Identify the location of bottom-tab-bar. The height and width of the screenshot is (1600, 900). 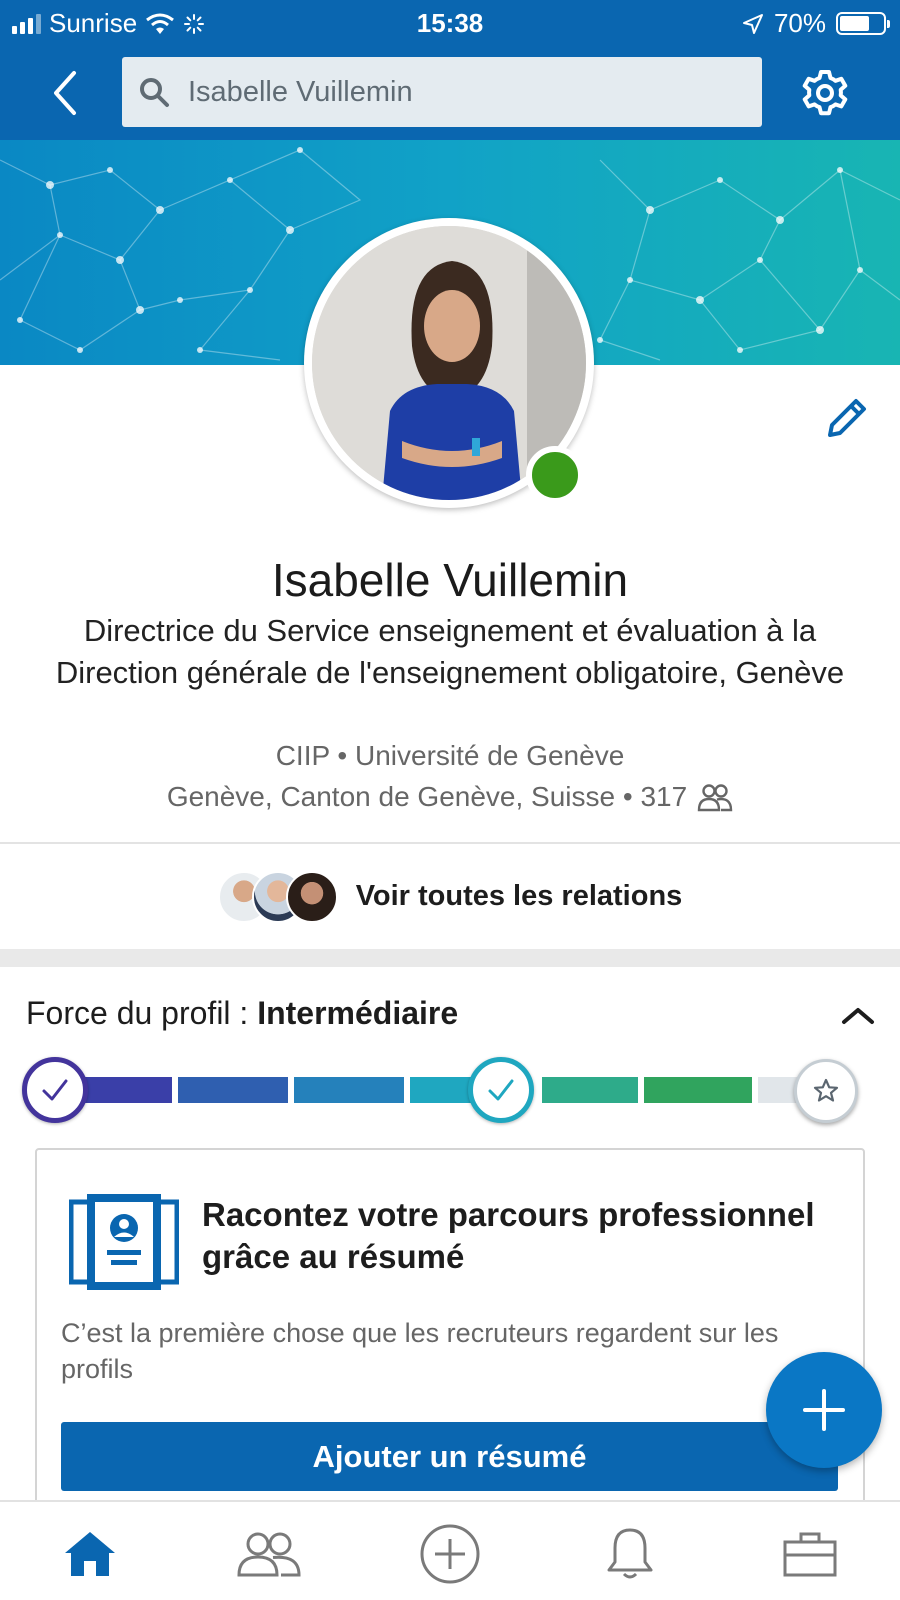
(450, 1550).